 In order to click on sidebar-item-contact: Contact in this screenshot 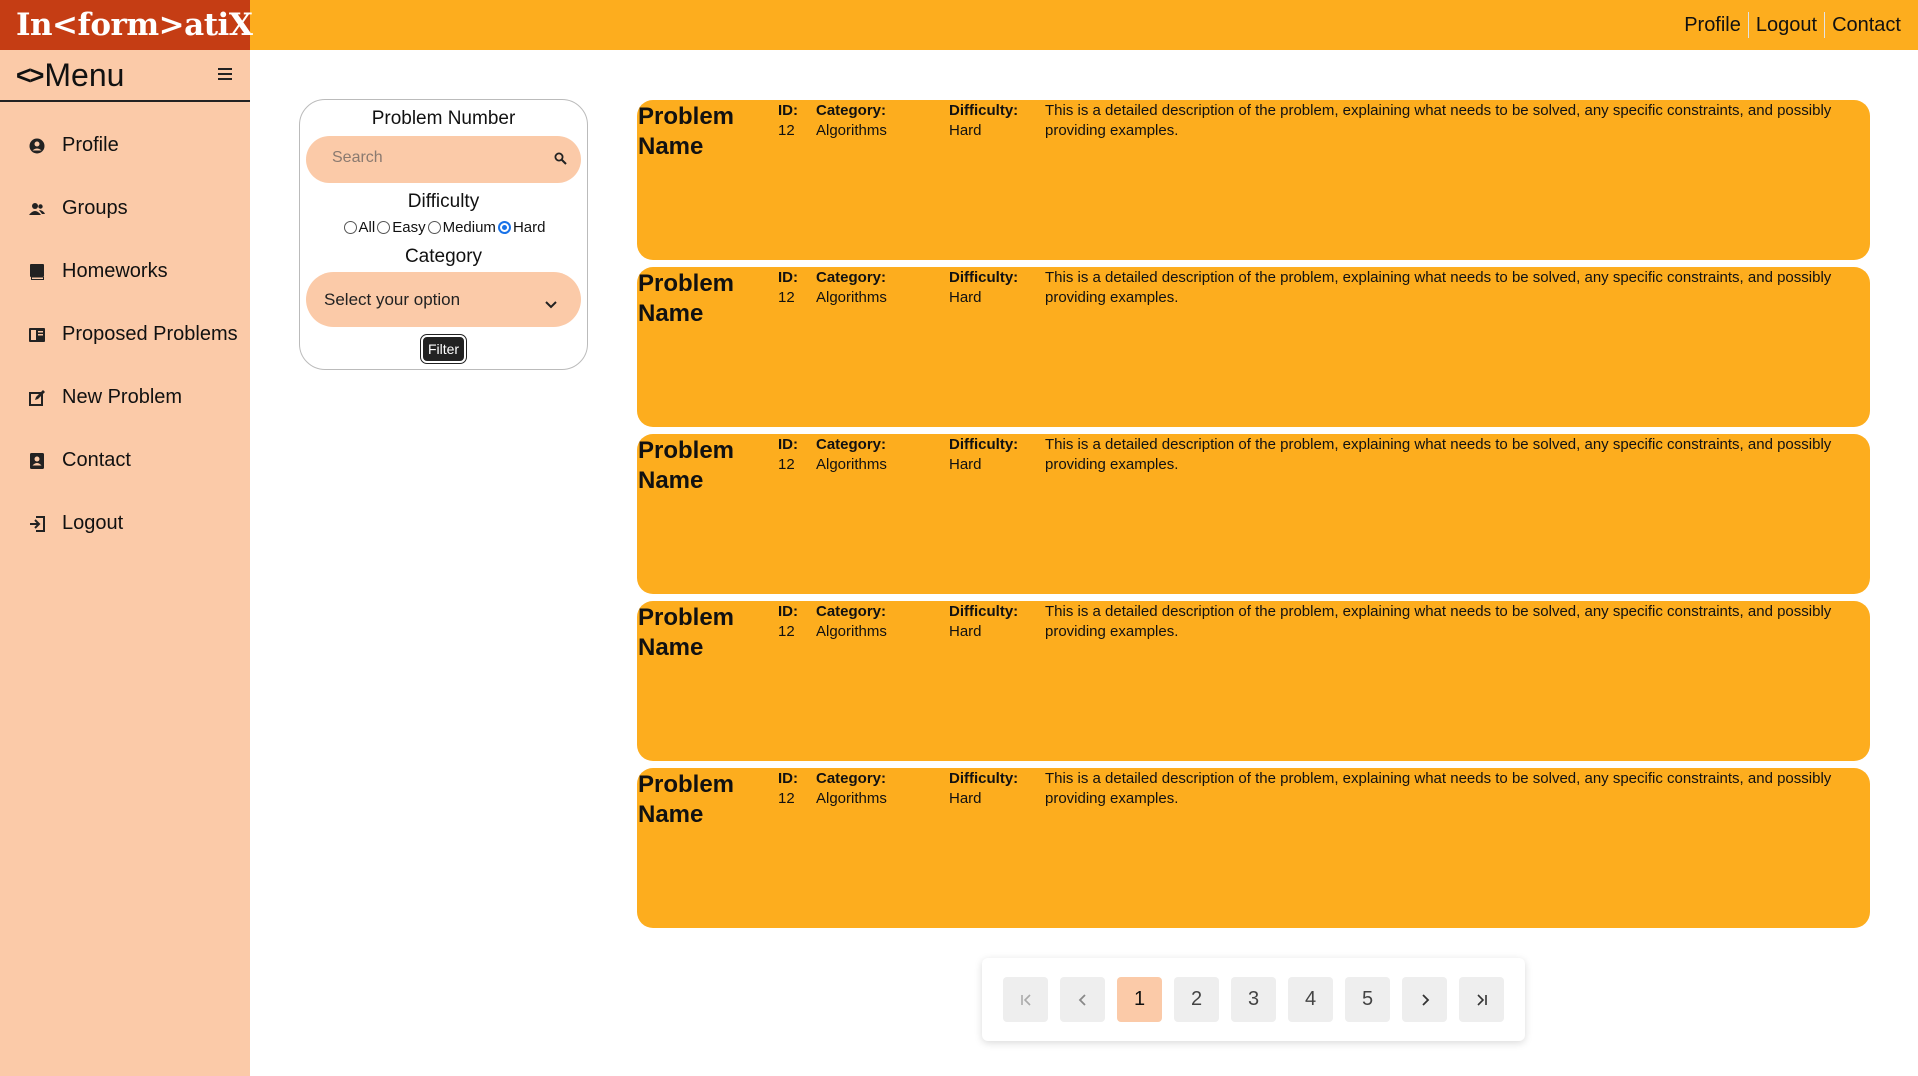, I will do `click(125, 460)`.